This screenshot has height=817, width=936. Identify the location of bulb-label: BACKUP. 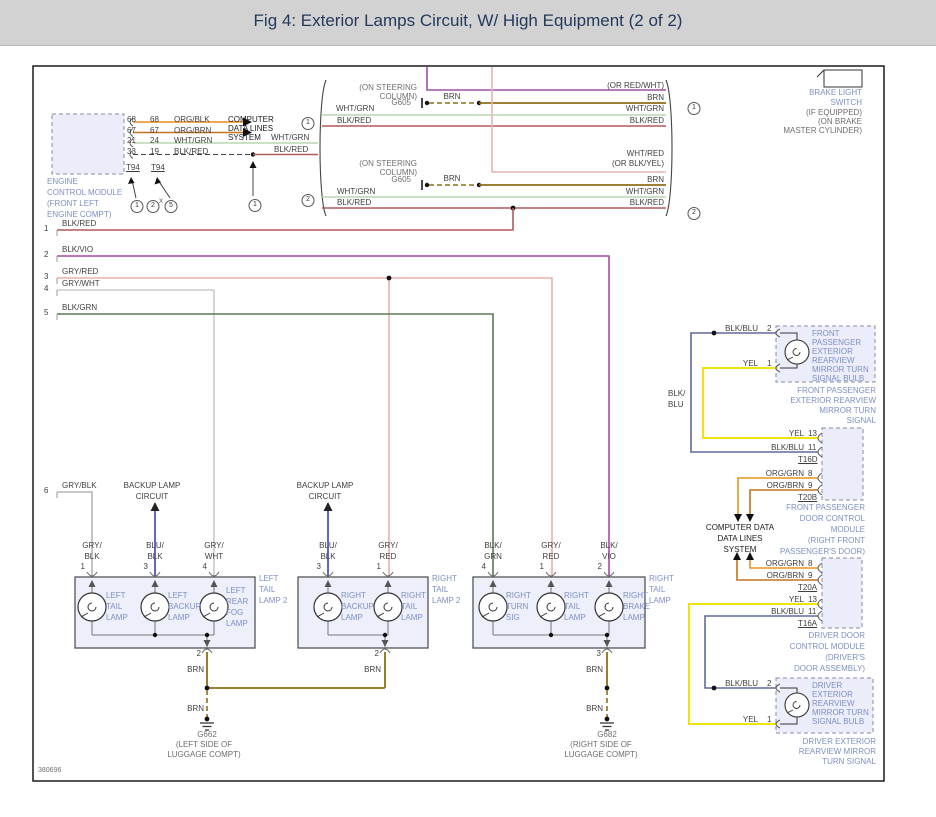
(184, 606).